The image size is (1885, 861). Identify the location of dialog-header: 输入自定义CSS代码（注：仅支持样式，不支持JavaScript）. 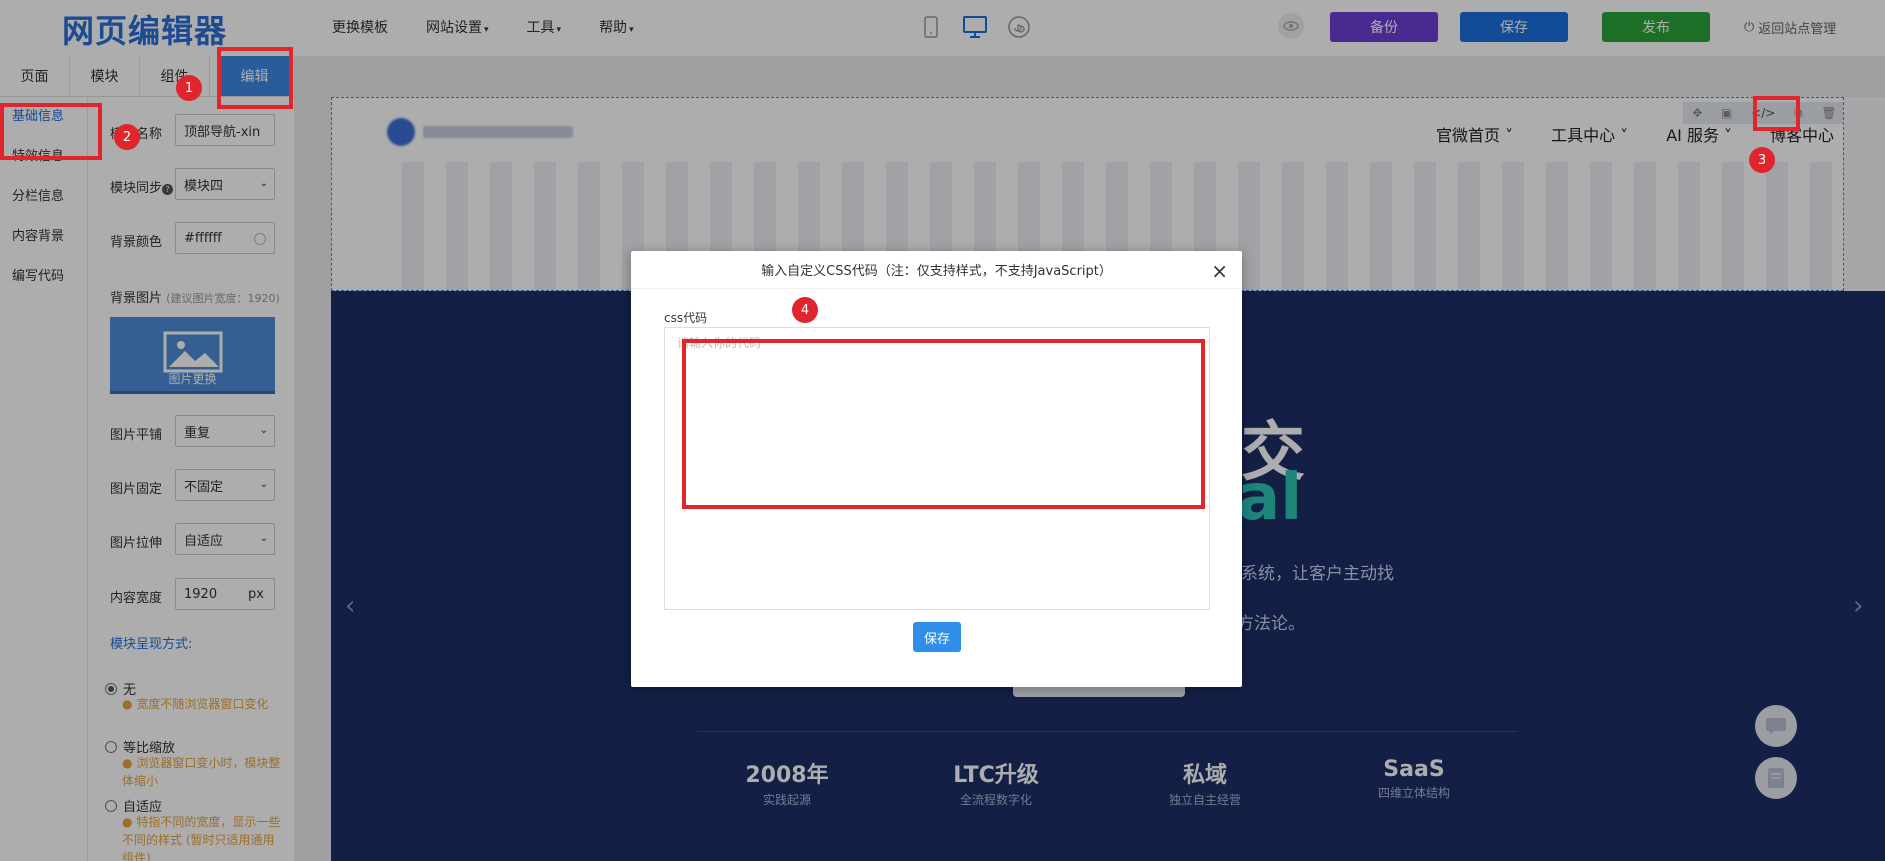
(936, 270).